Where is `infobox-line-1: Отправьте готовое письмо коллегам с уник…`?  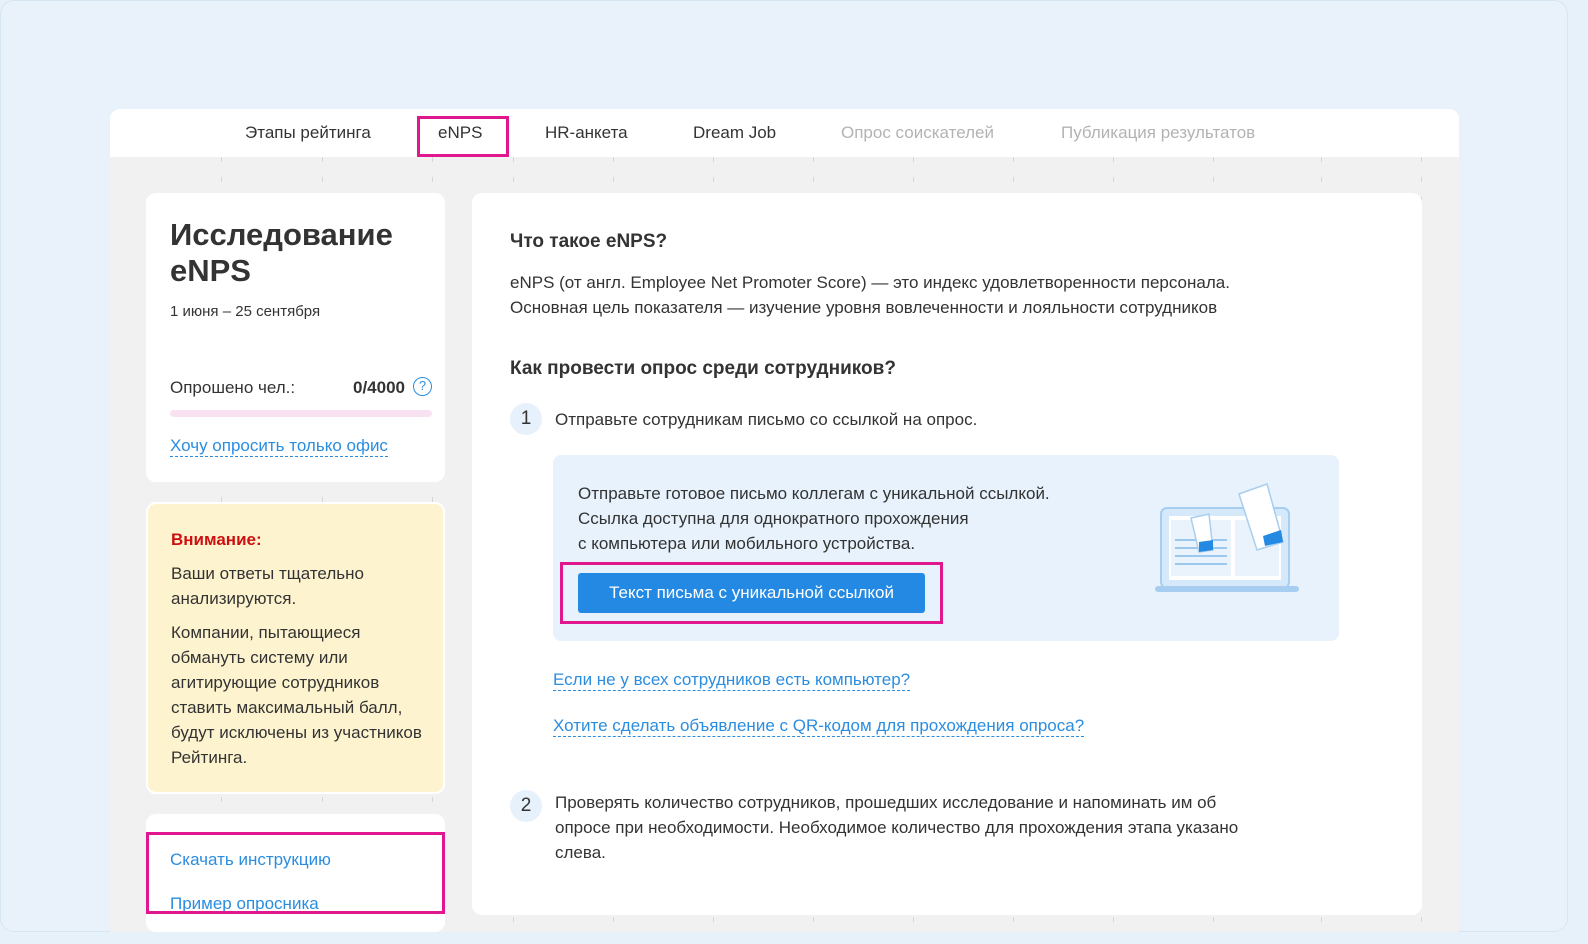 infobox-line-1: Отправьте готовое письмо коллегам с уник… is located at coordinates (814, 493).